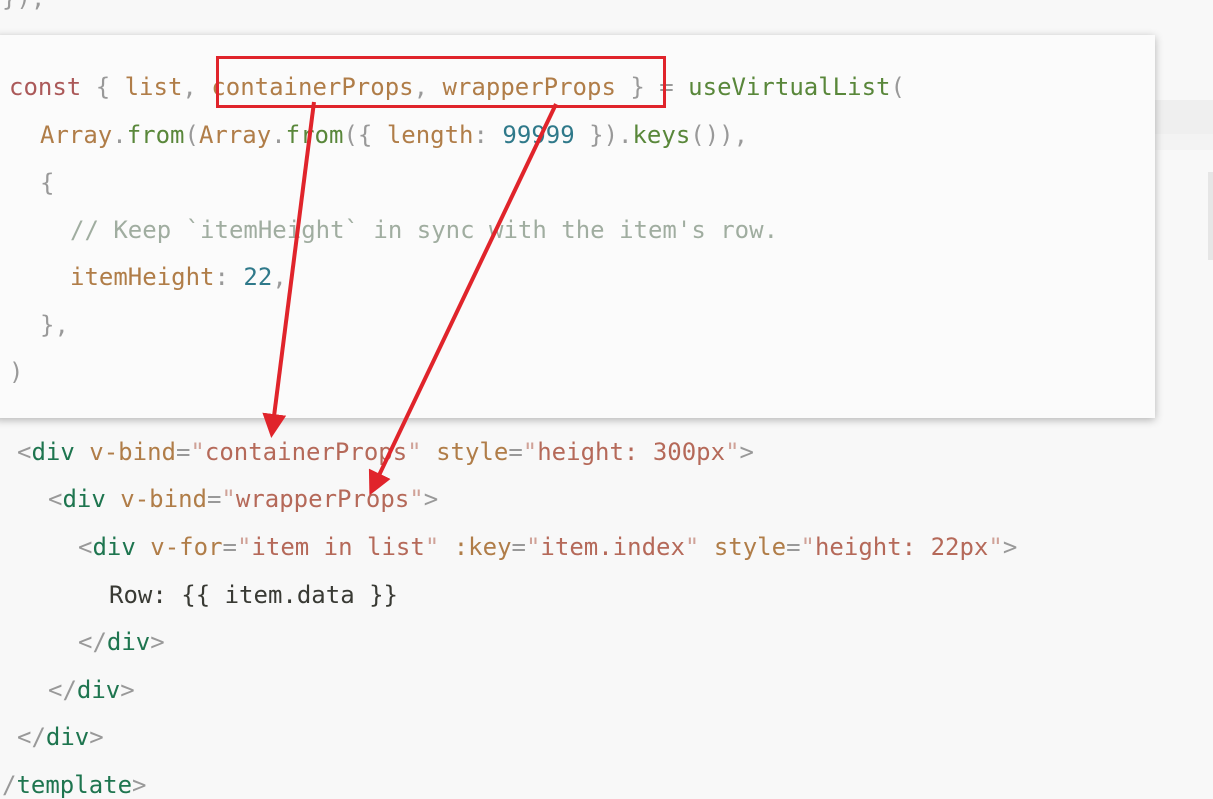  What do you see at coordinates (482, 547) in the screenshot?
I see `code-token: :key` at bounding box center [482, 547].